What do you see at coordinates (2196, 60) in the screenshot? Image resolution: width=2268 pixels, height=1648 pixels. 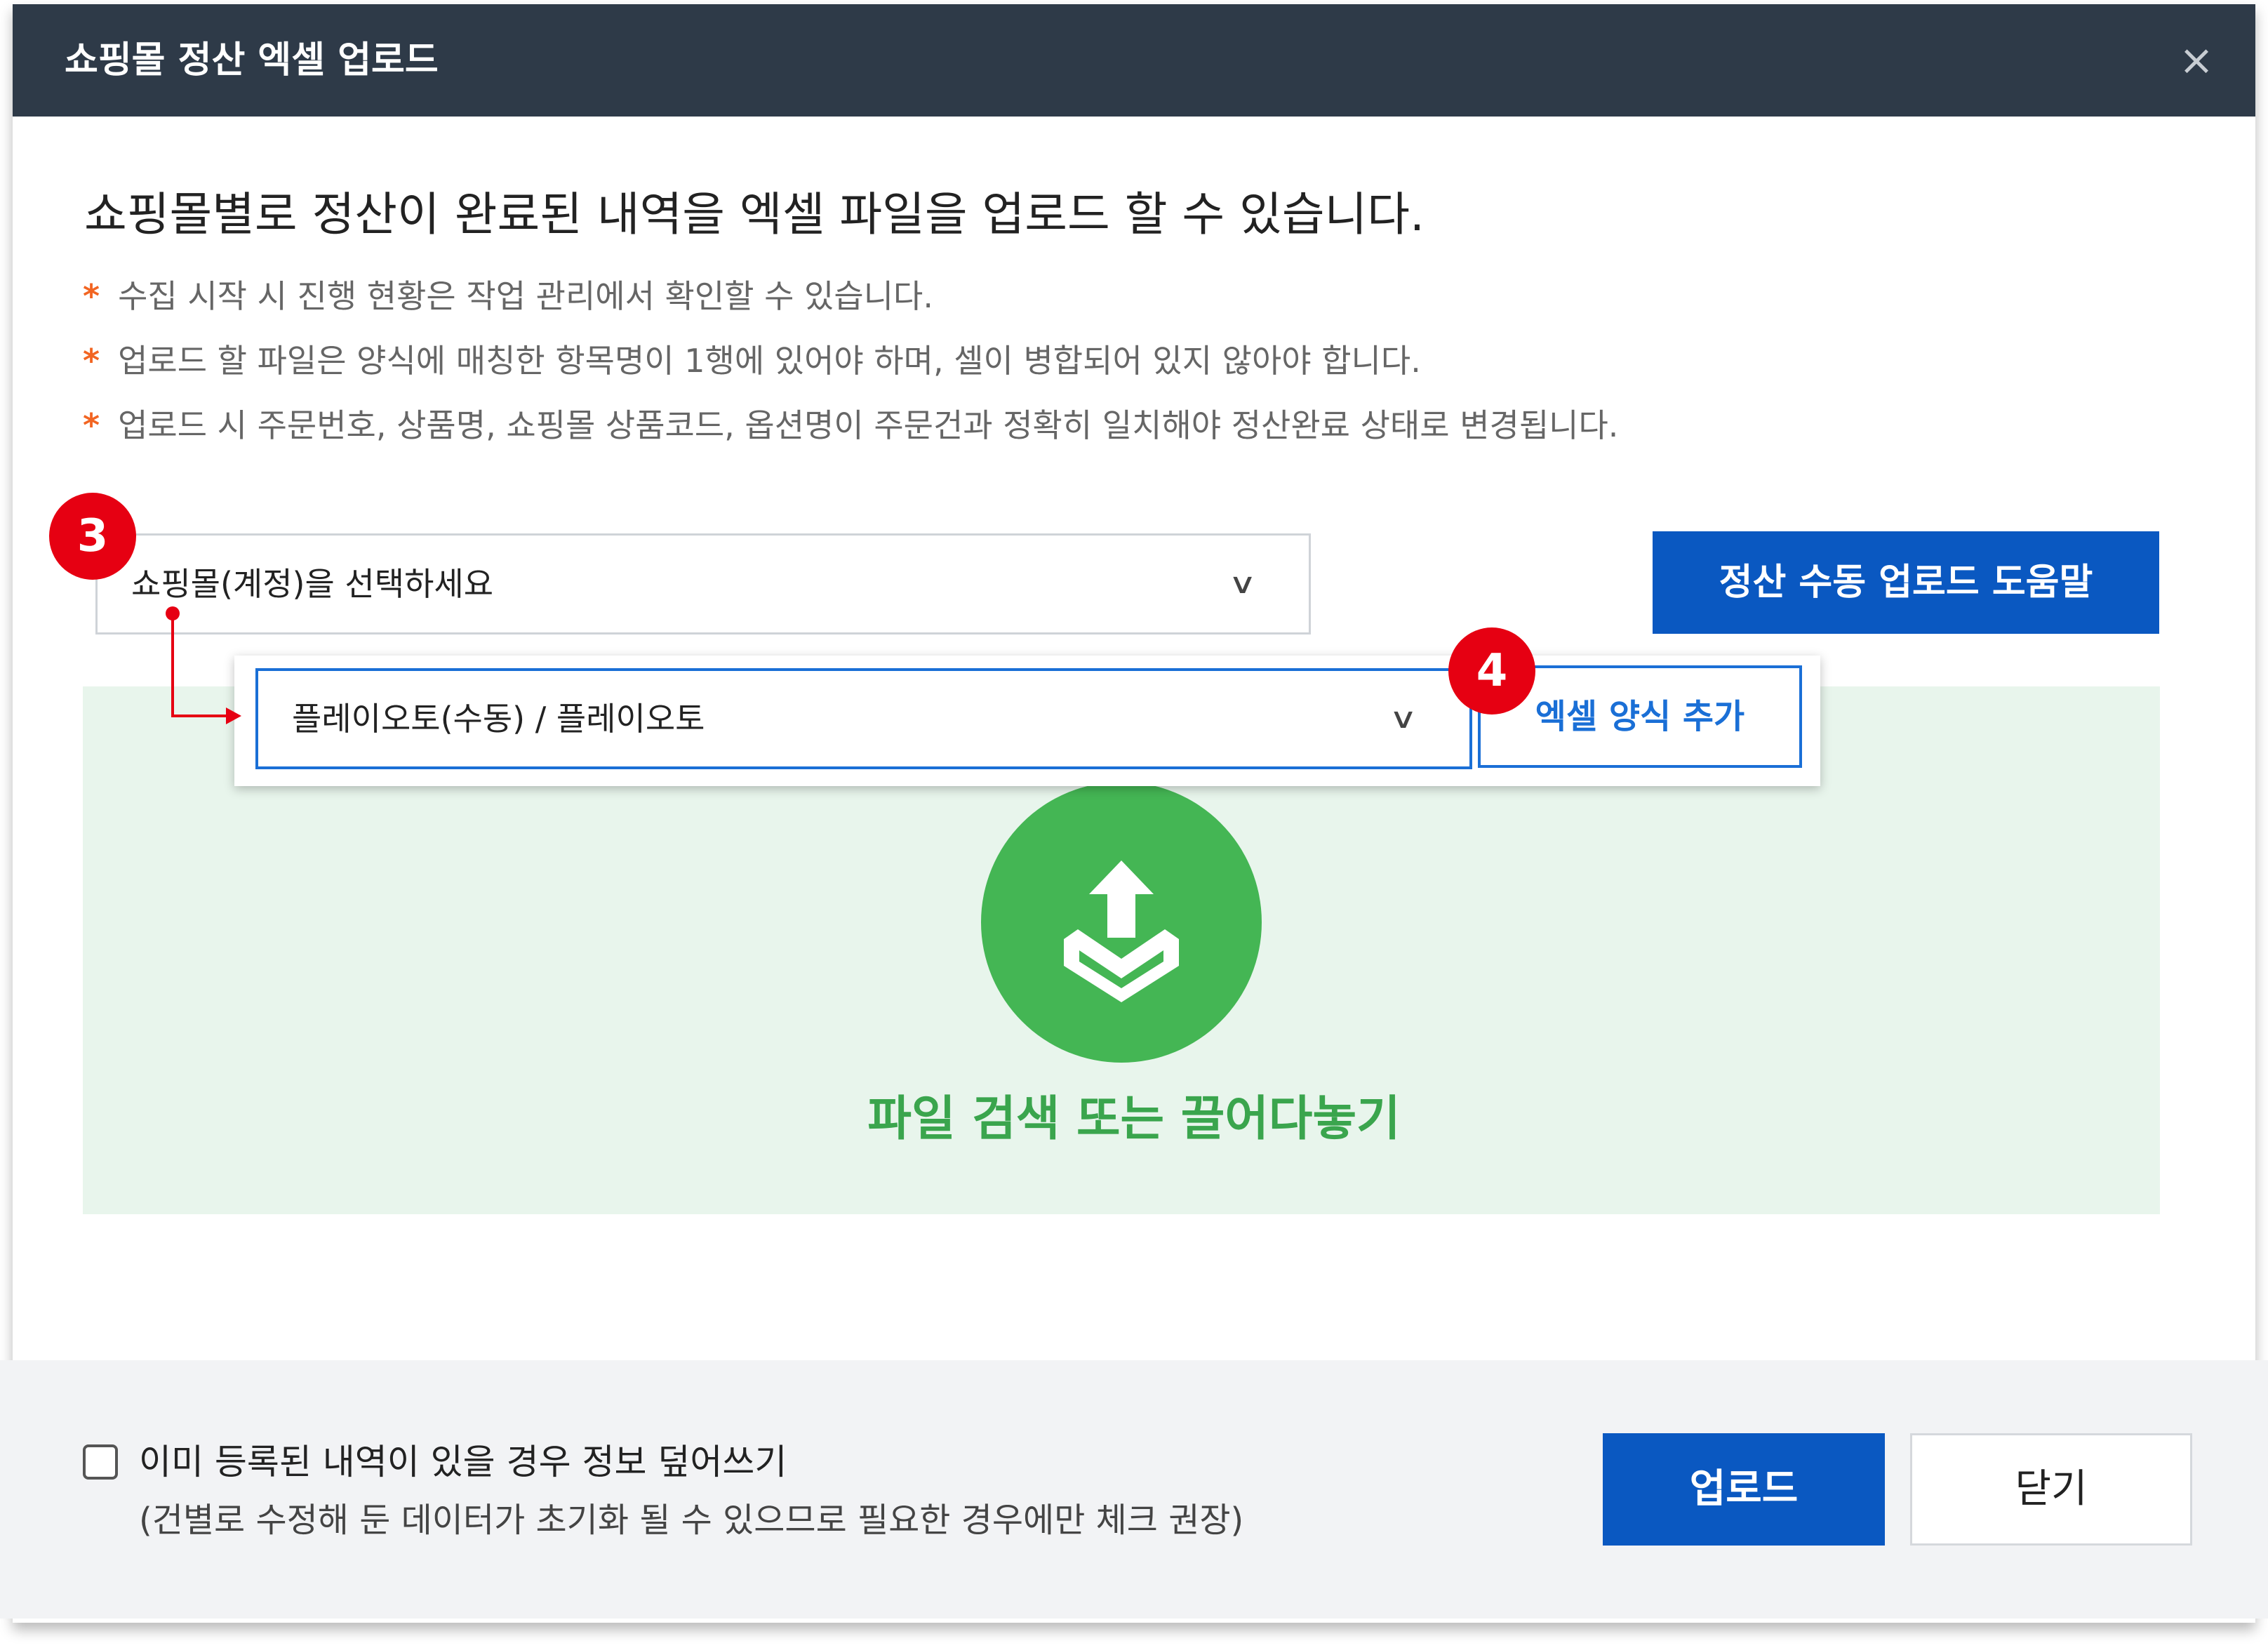 I see `close-icon: ×` at bounding box center [2196, 60].